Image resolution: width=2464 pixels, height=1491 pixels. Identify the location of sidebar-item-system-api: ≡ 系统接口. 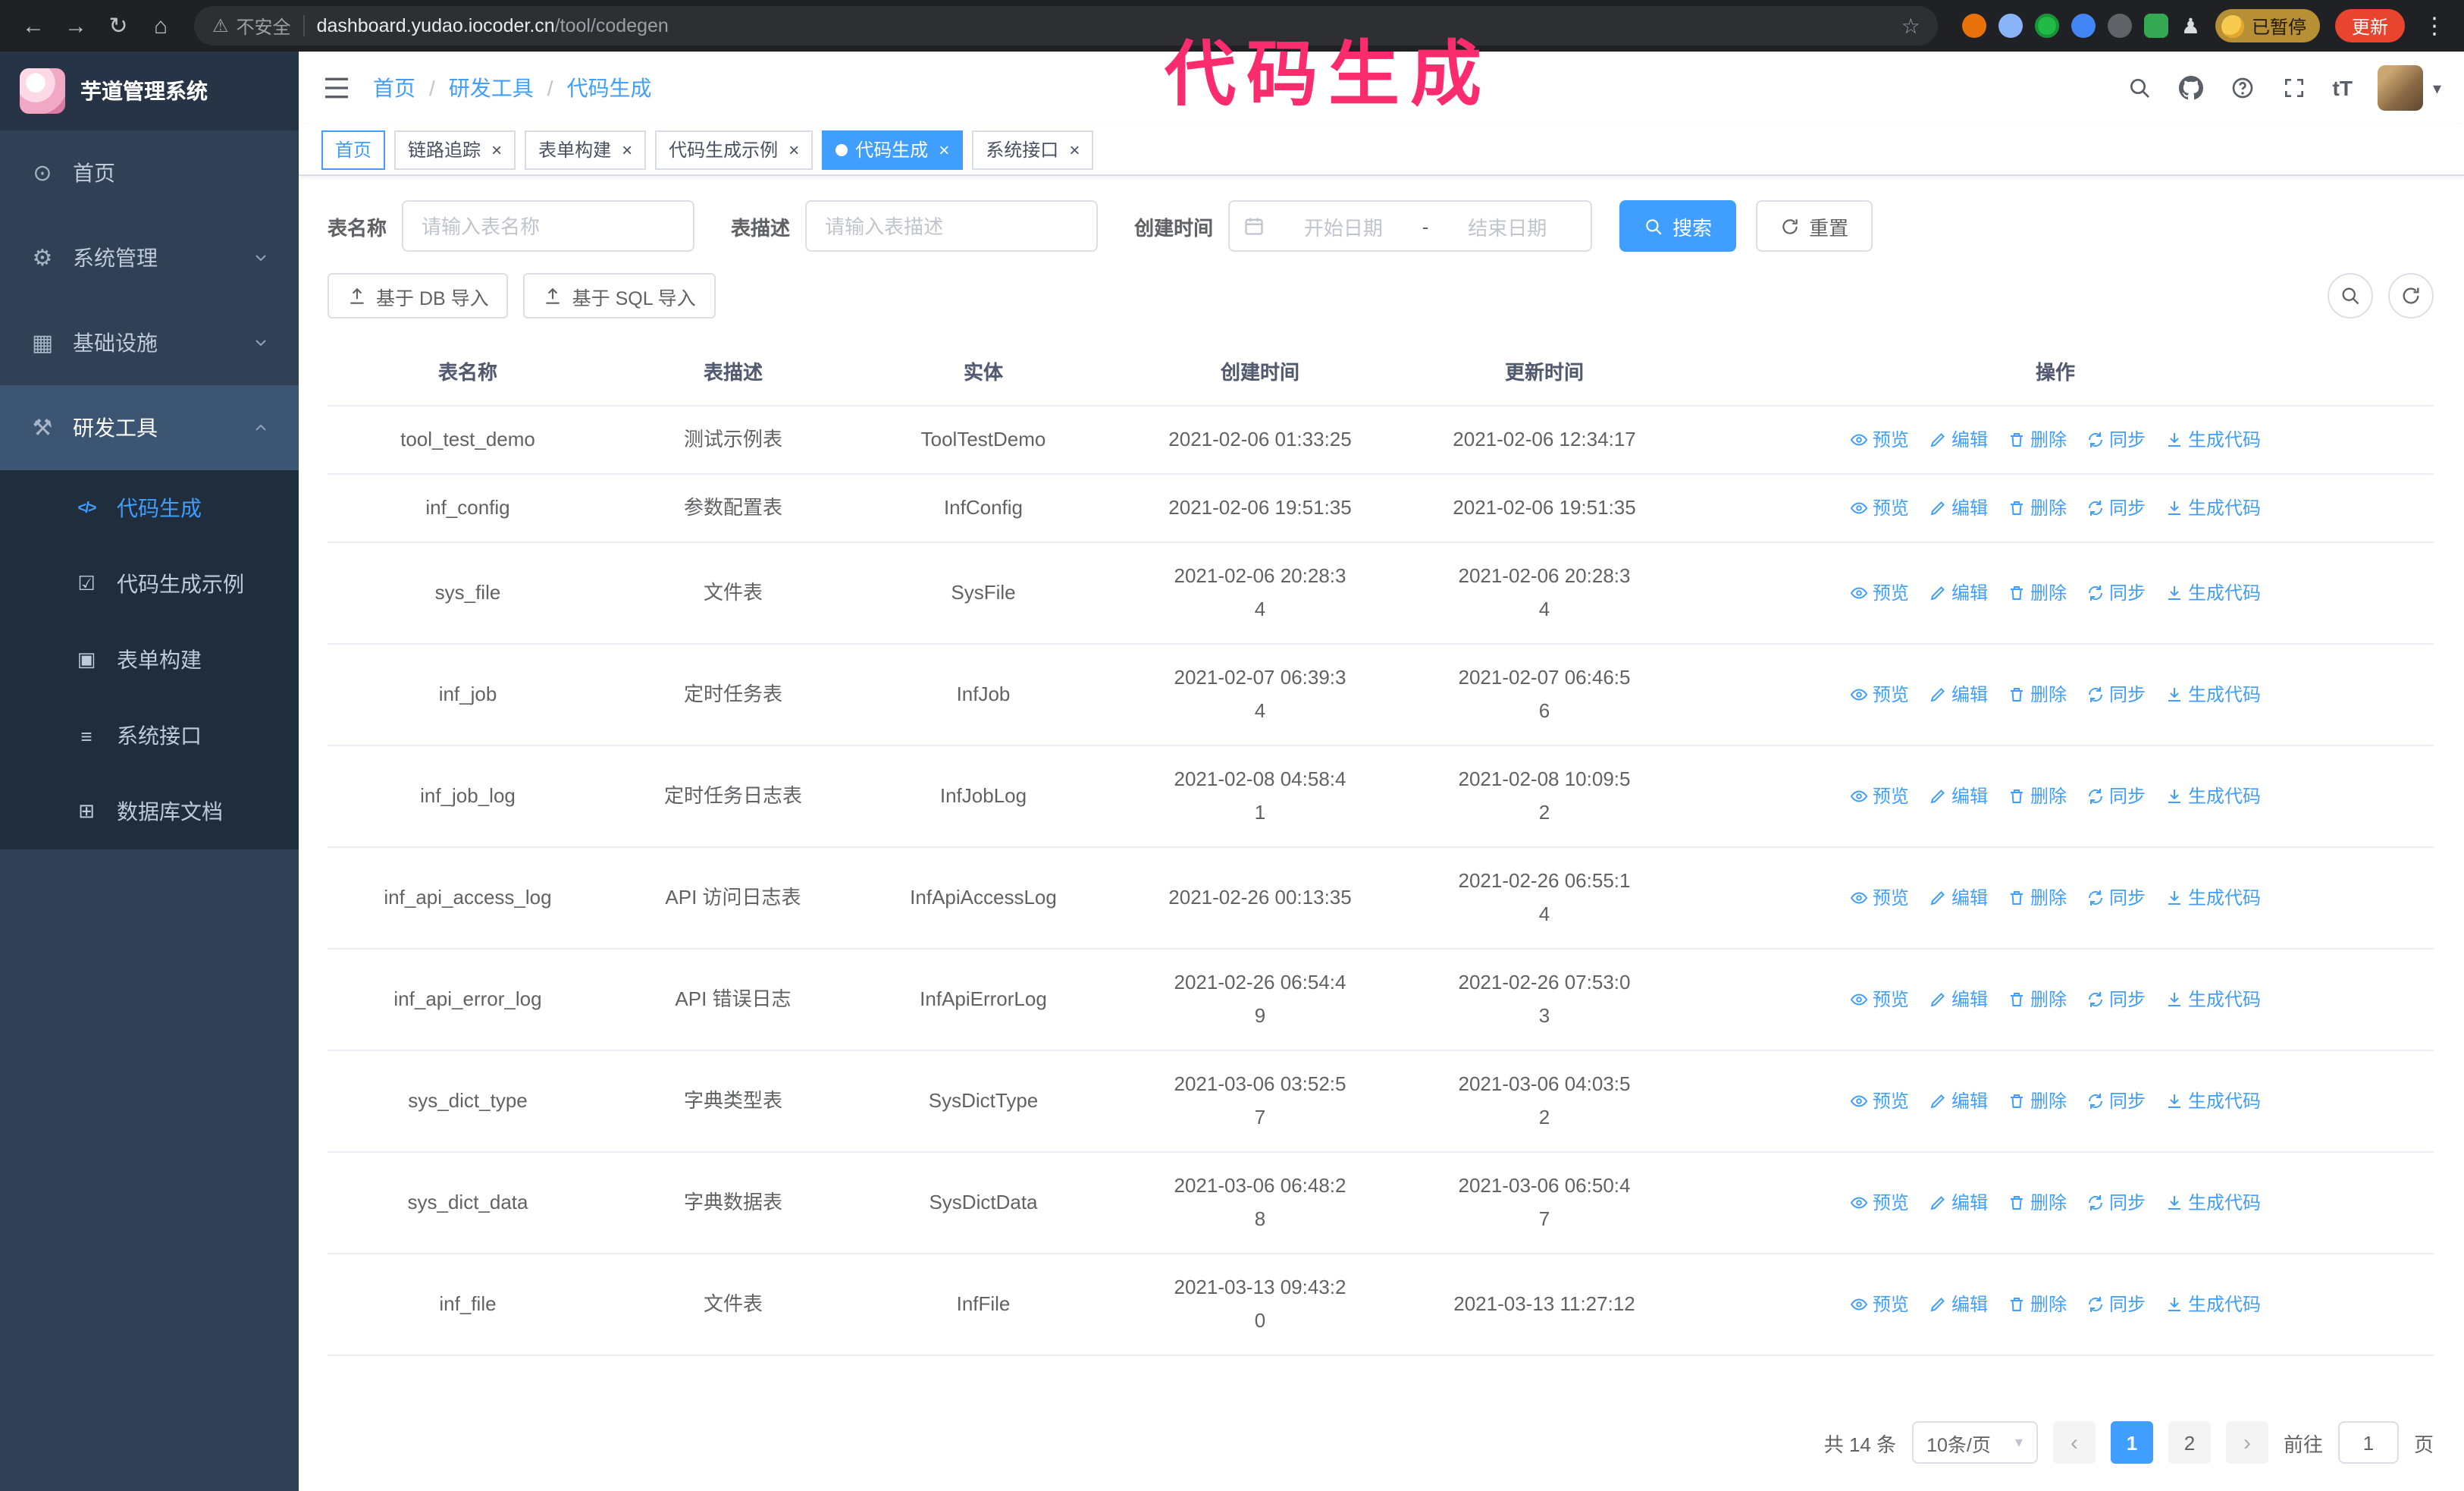
(150, 736).